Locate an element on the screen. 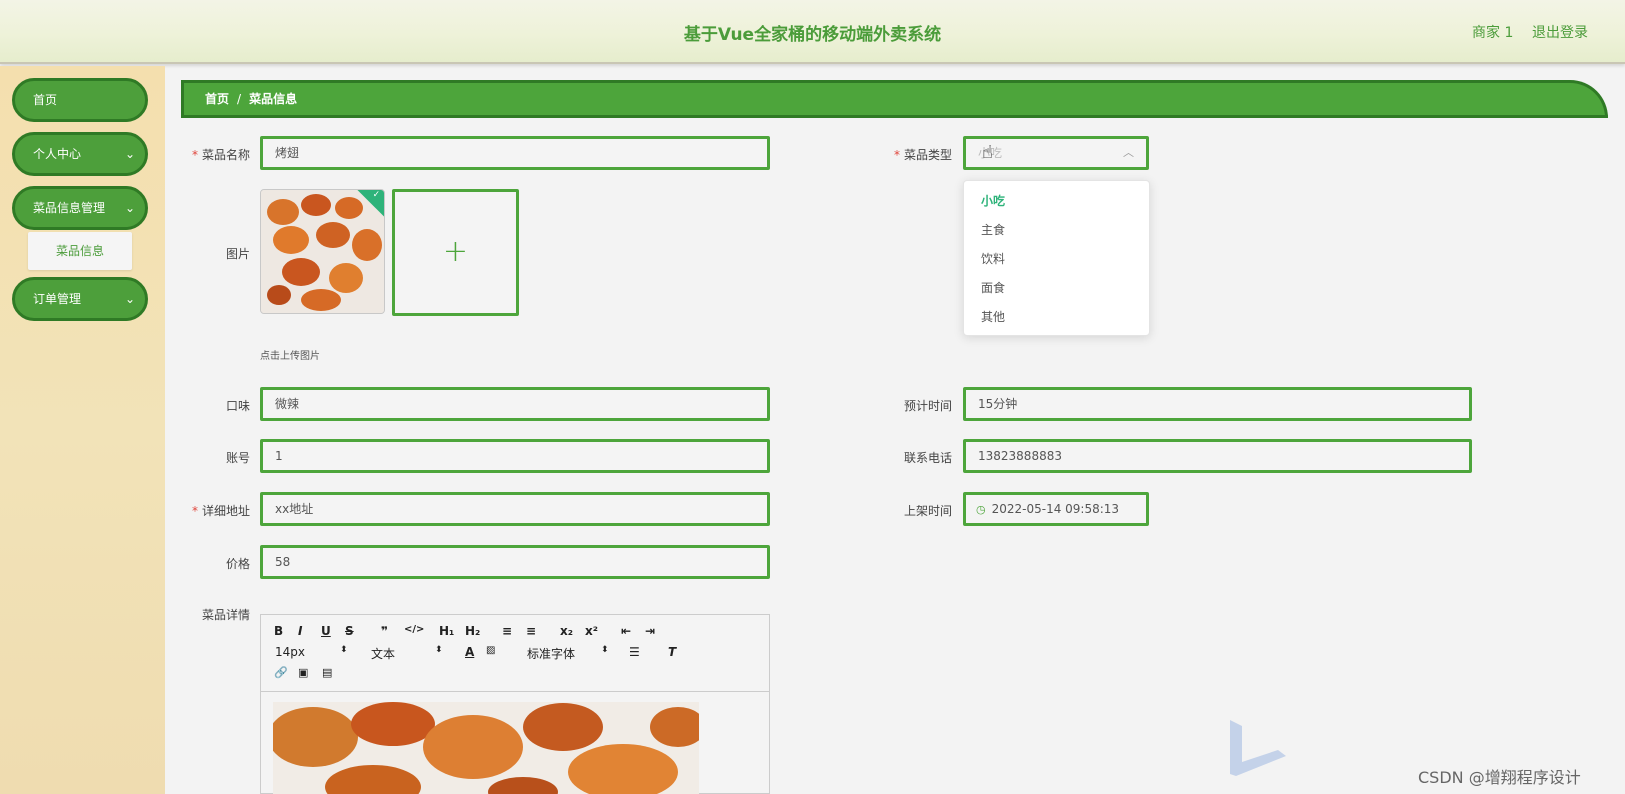  font-family-select: 标准字体 is located at coordinates (551, 653).